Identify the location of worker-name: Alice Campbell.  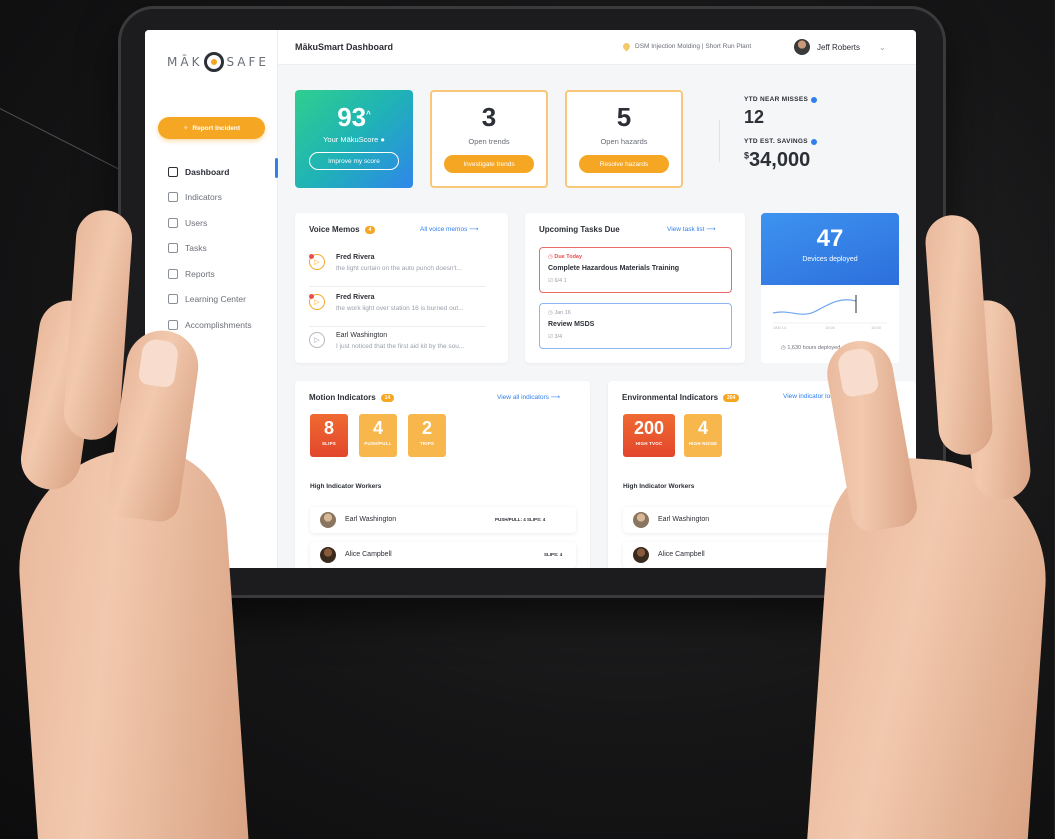
(368, 554).